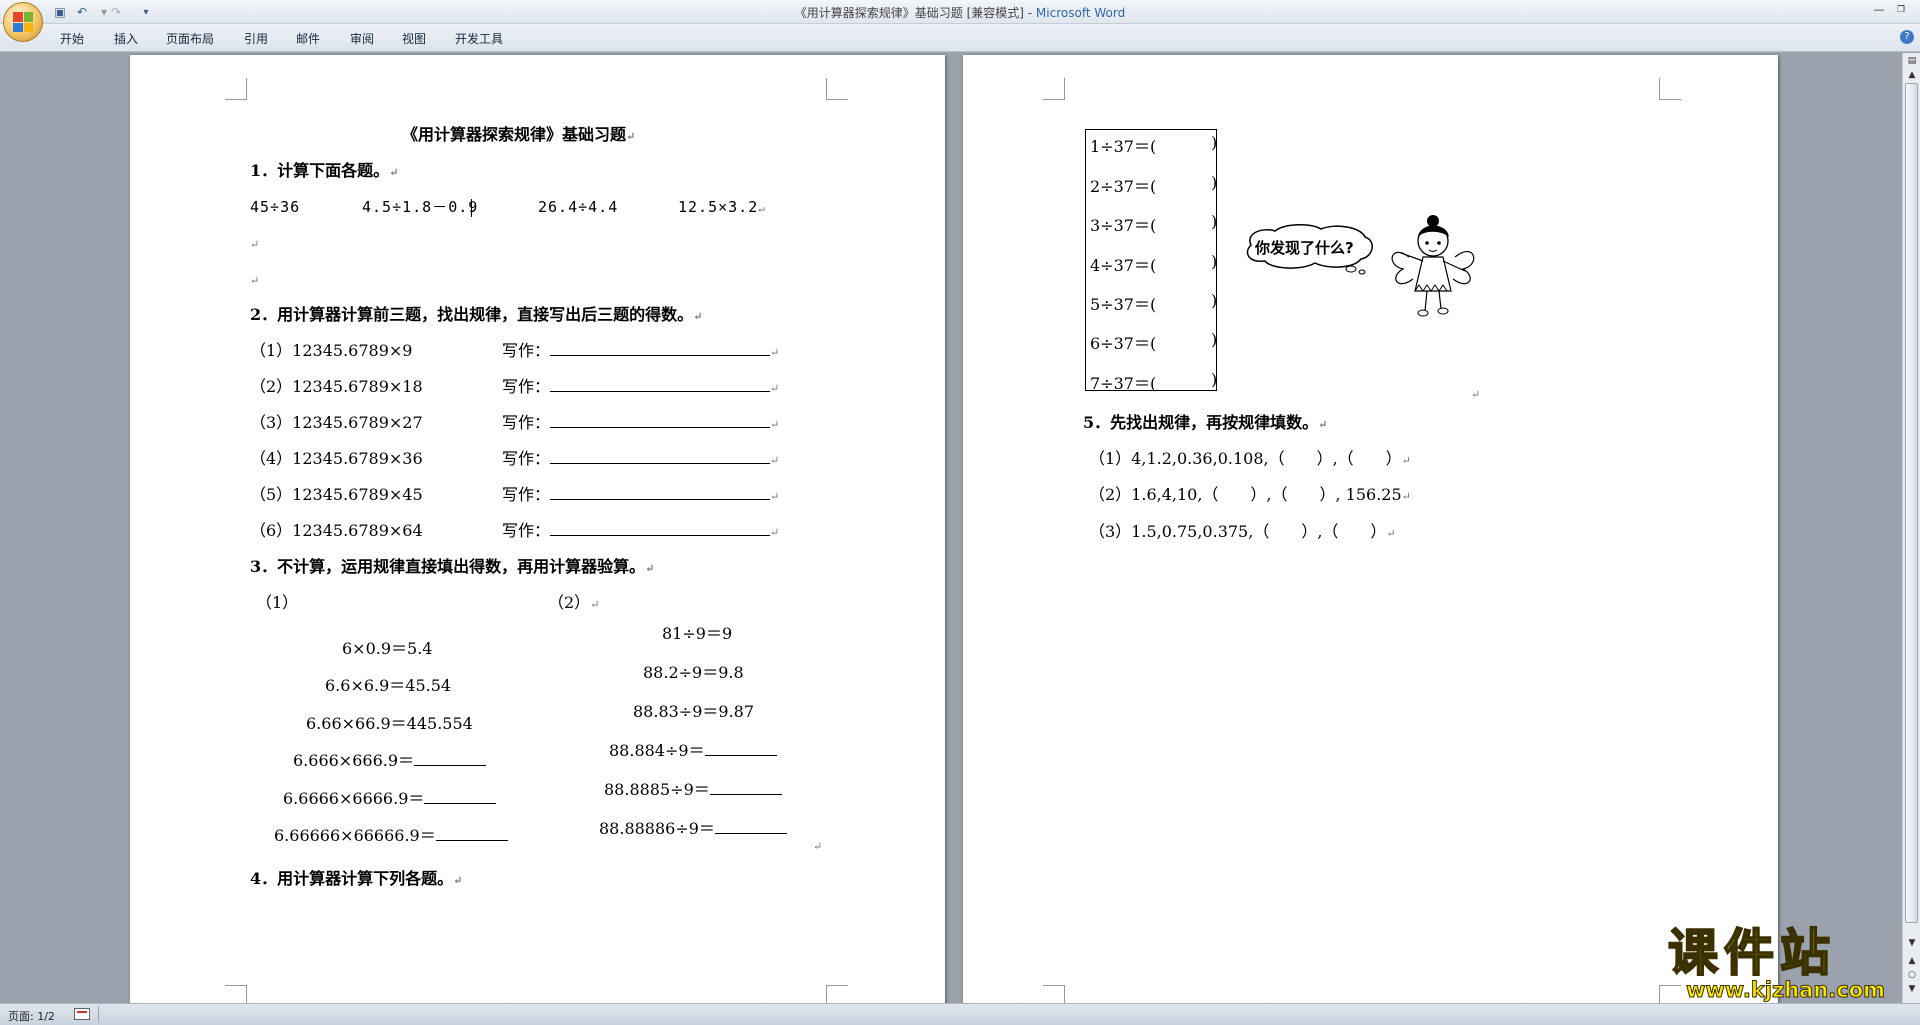  What do you see at coordinates (331, 350) in the screenshot?
I see `q2-item: （1）12345.6789×9` at bounding box center [331, 350].